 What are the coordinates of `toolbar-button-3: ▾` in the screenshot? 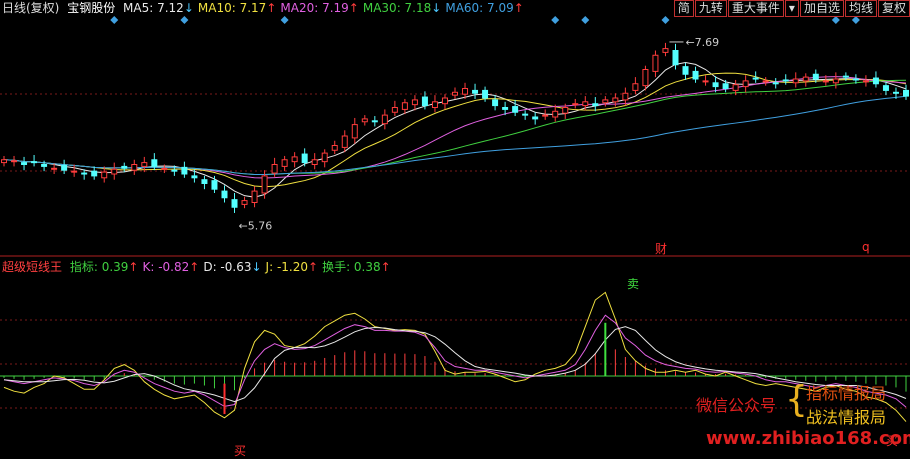 It's located at (791, 8).